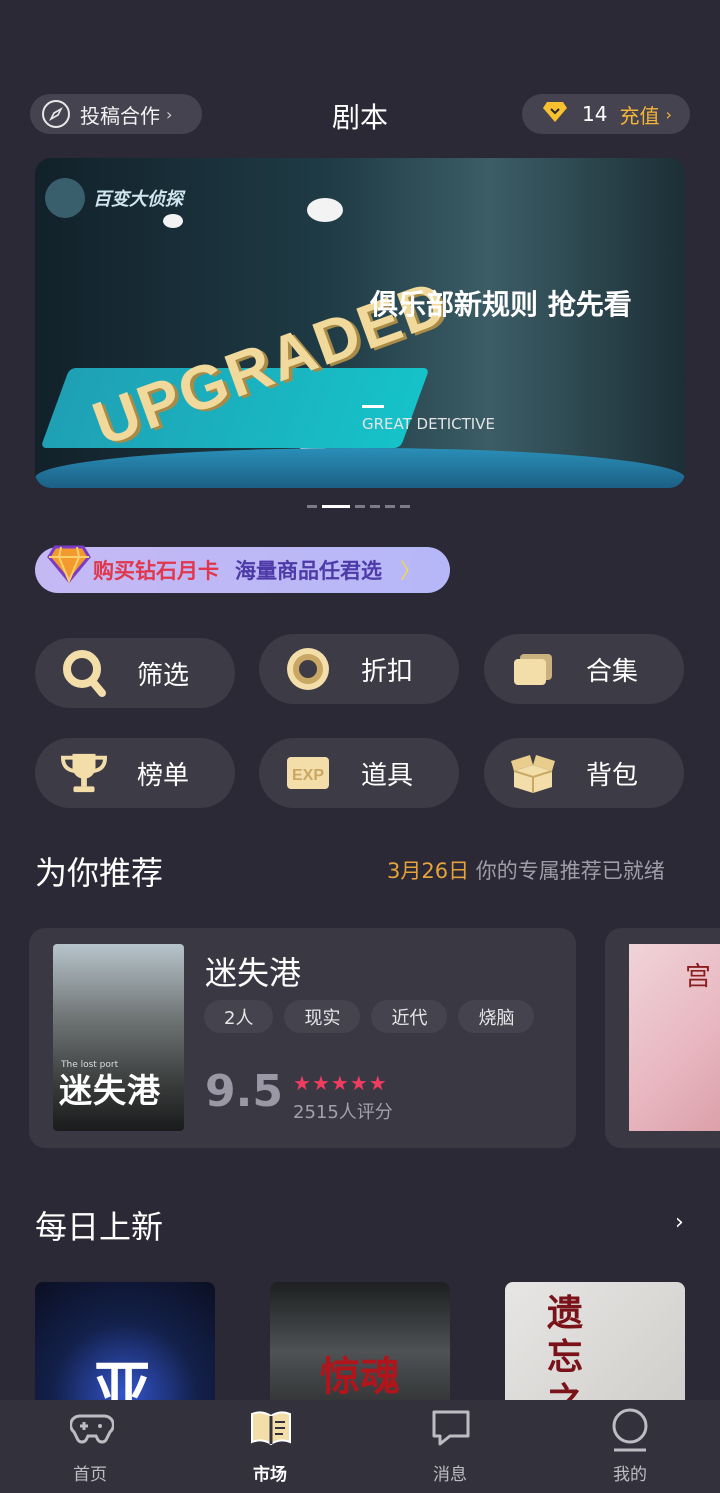 Image resolution: width=720 pixels, height=1493 pixels. I want to click on script-score: 9.5, so click(244, 1091).